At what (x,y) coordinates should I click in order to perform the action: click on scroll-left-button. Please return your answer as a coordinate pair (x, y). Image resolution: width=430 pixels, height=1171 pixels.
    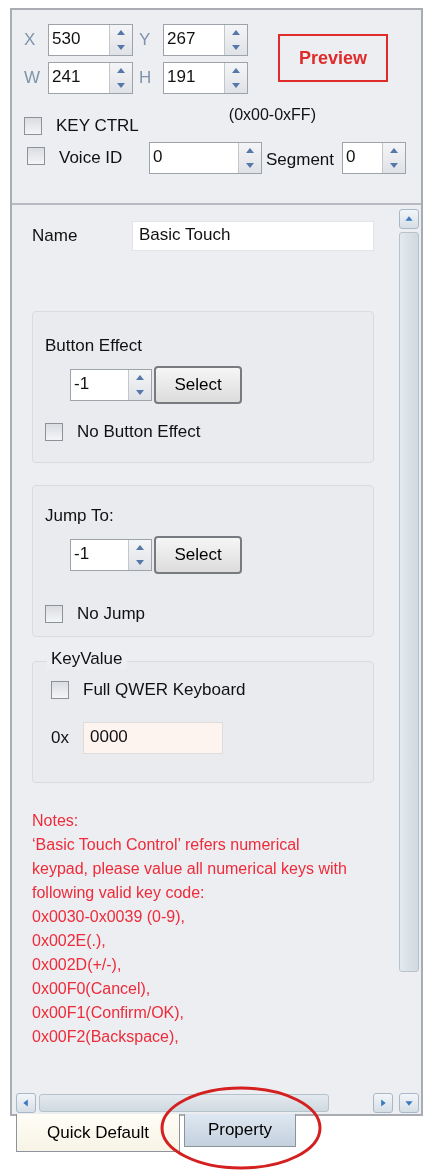
    Looking at the image, I should click on (26, 1103).